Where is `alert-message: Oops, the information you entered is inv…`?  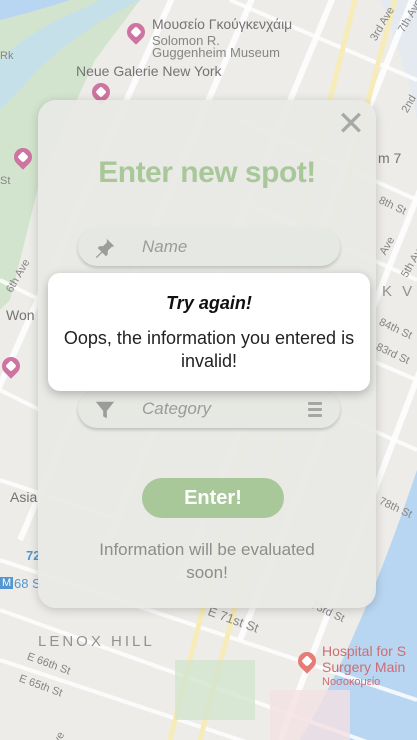
alert-message: Oops, the information you entered is inv… is located at coordinates (209, 349).